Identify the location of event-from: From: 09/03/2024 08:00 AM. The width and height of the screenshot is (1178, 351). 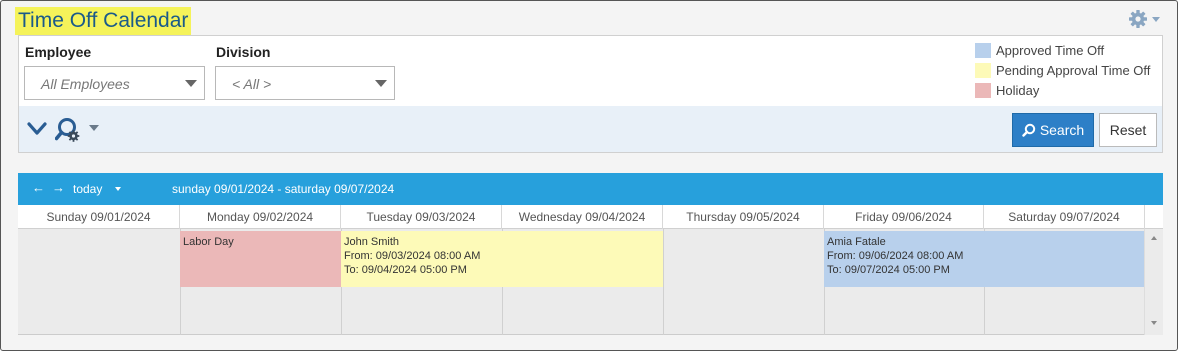
(412, 256).